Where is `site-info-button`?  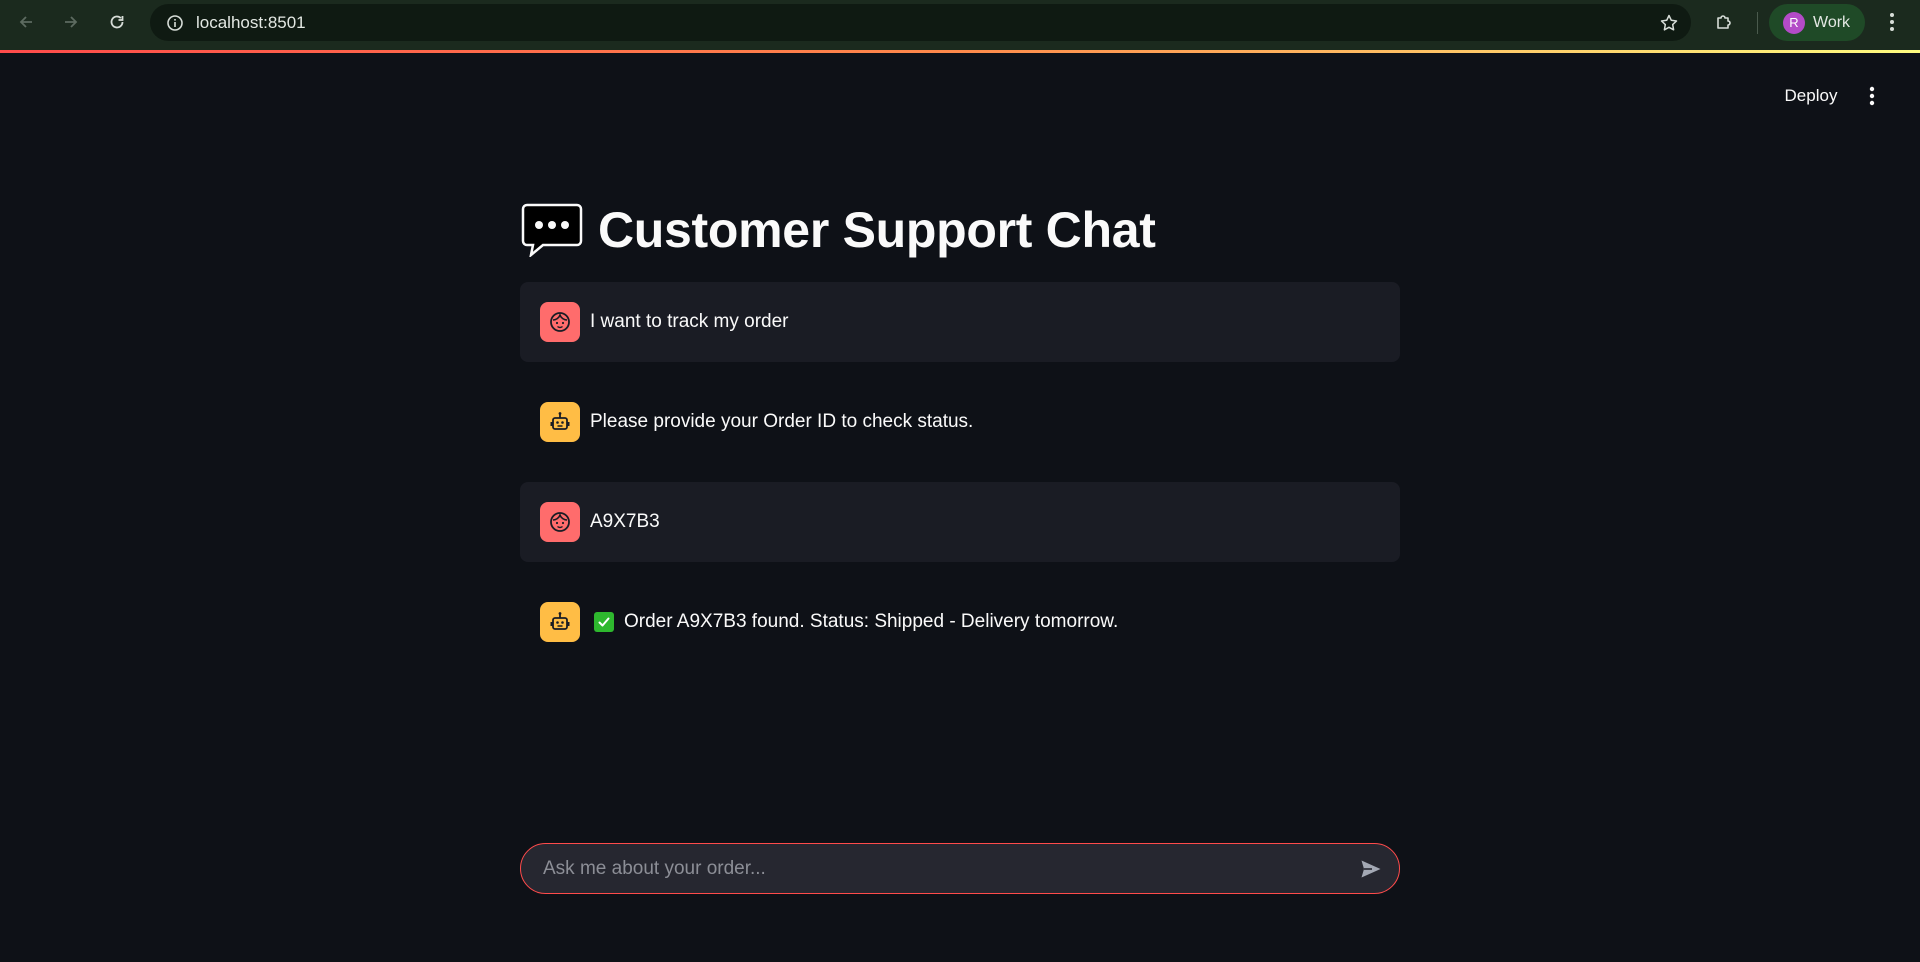
site-info-button is located at coordinates (175, 23).